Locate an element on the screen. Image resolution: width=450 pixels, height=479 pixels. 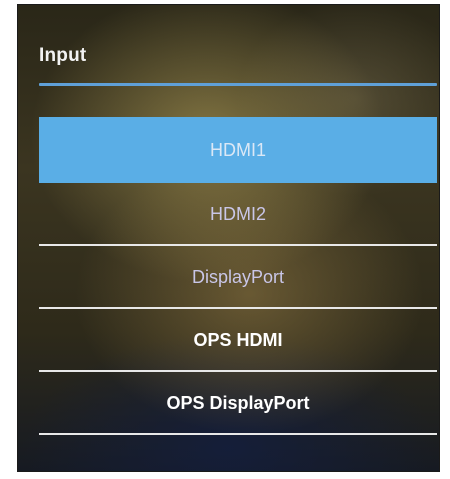
menu-title: Input is located at coordinates (63, 55).